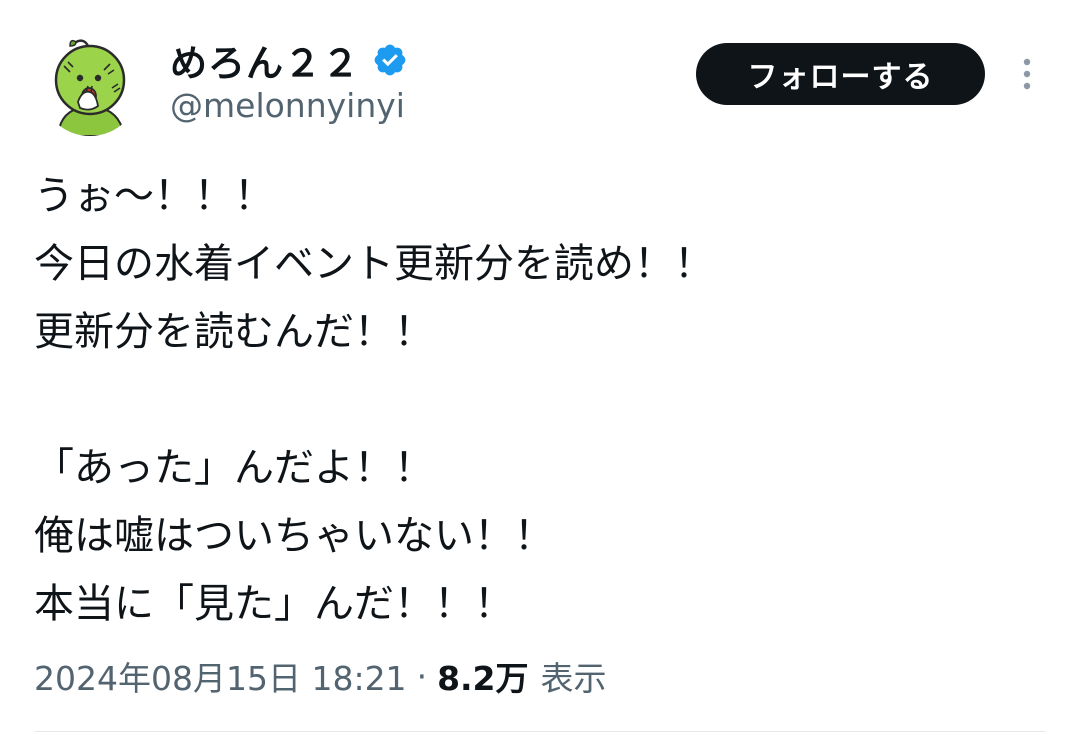 The width and height of the screenshot is (1080, 745). I want to click on avatar, so click(90, 86).